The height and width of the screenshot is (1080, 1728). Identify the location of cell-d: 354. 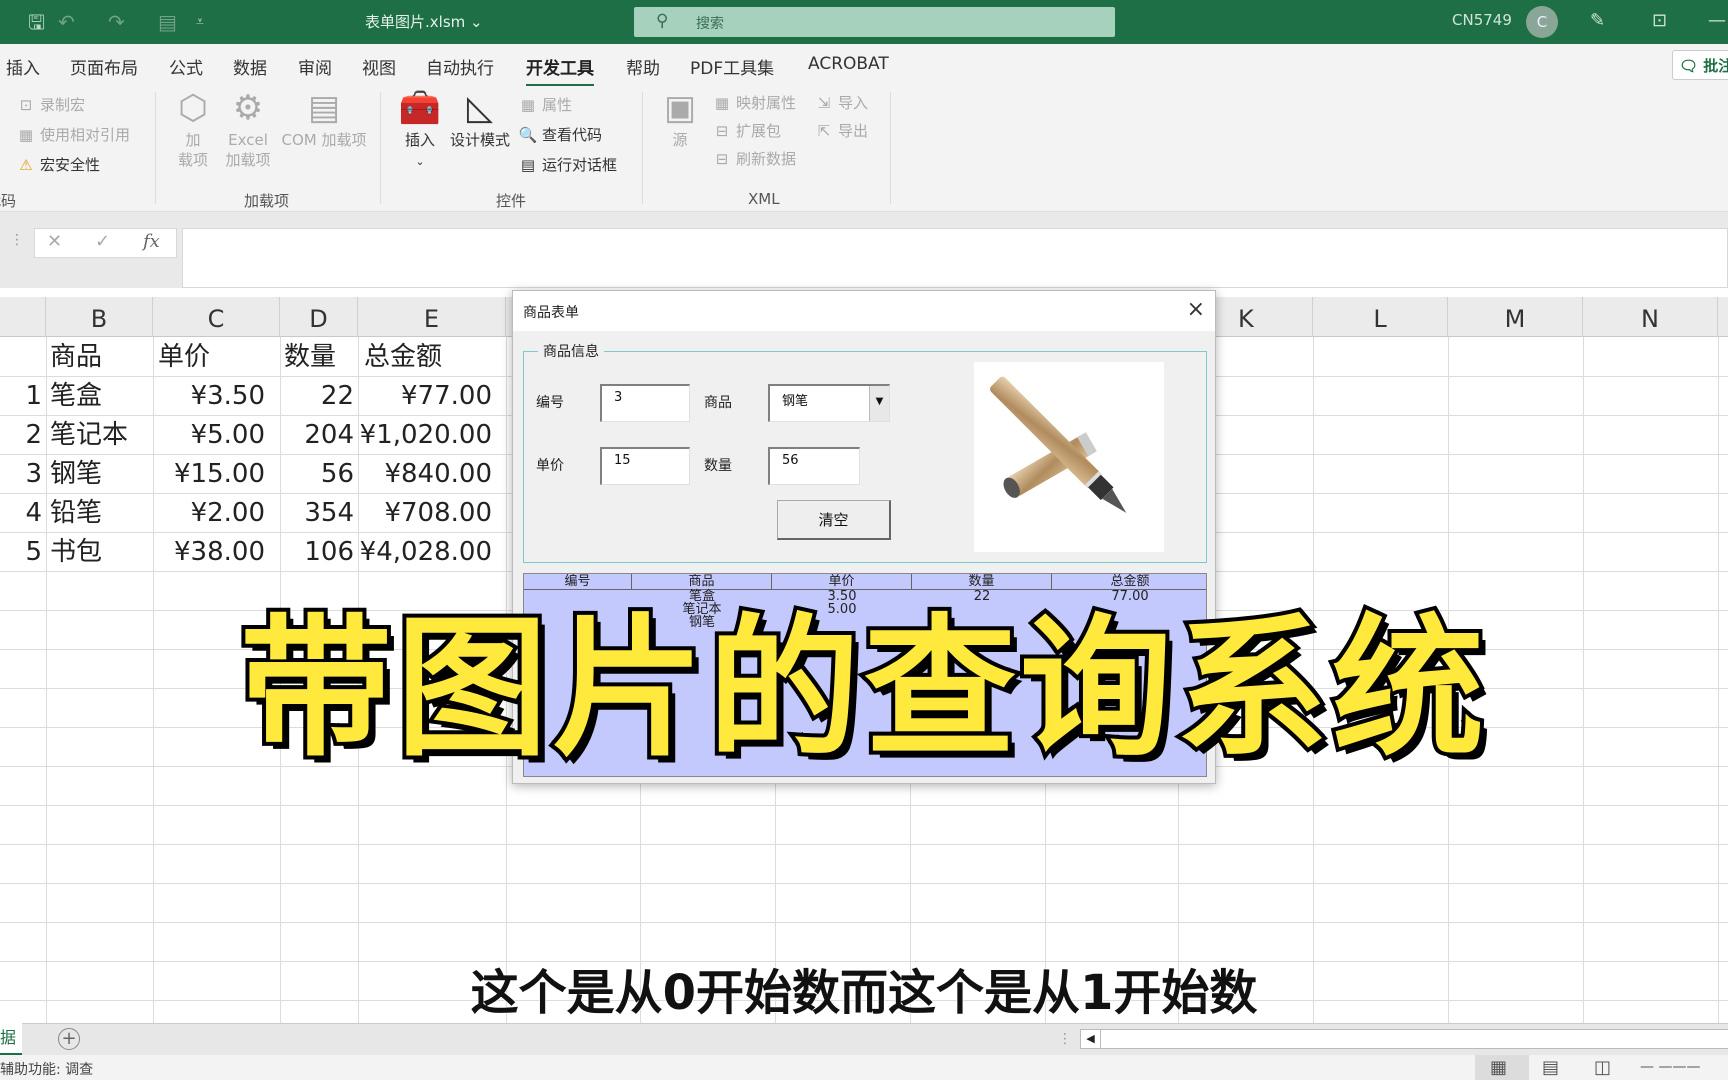
(317, 512).